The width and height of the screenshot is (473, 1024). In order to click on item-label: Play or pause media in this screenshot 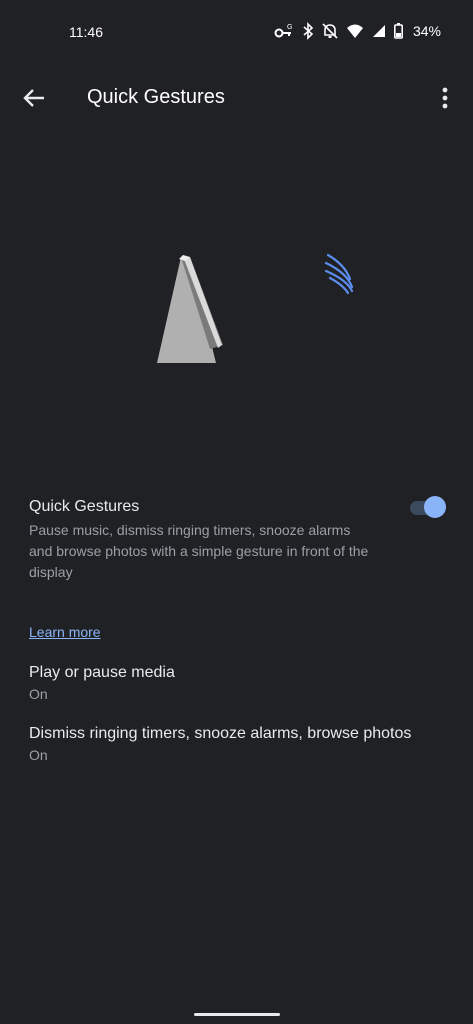, I will do `click(102, 672)`.